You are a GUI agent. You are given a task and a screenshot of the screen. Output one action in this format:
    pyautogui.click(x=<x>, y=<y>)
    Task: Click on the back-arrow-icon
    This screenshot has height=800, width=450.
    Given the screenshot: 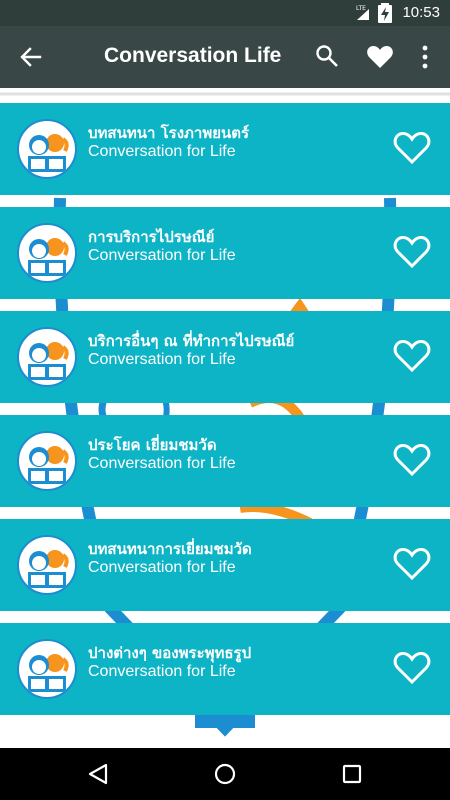 What is the action you would take?
    pyautogui.click(x=31, y=57)
    